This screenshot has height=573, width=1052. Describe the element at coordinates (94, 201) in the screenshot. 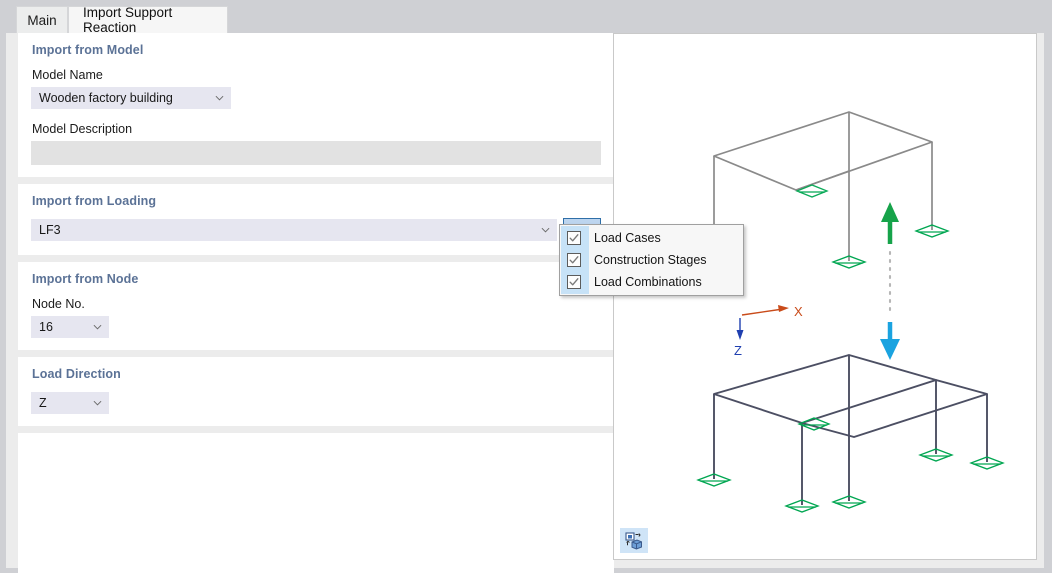

I see `group-import-from-loading-title: Import from Loading` at that location.